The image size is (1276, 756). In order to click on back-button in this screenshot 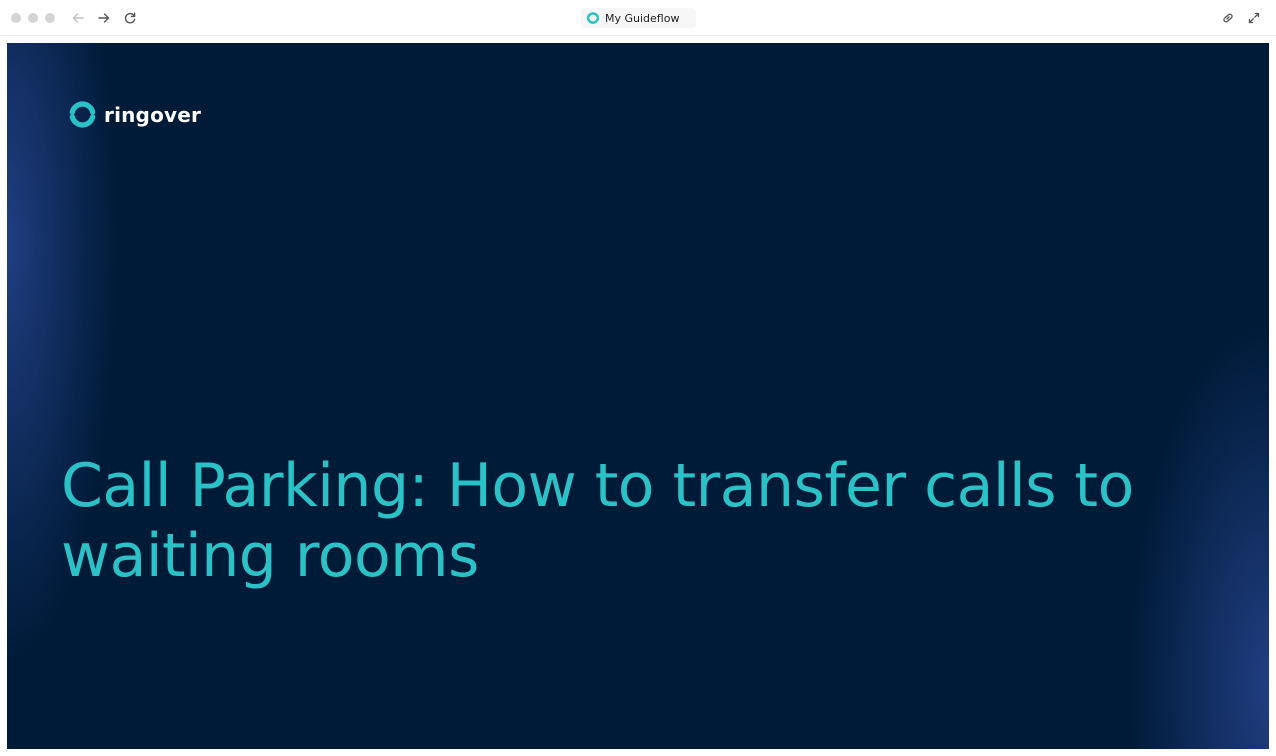, I will do `click(78, 18)`.